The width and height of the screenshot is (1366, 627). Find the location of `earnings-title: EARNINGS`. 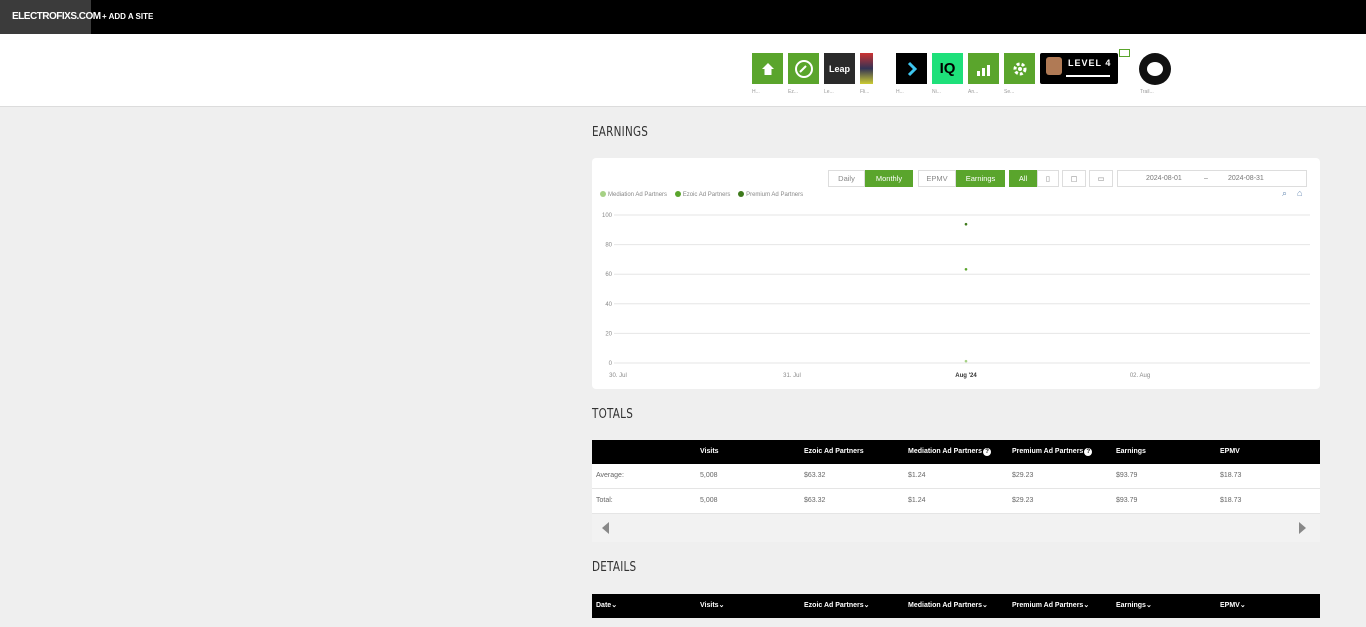

earnings-title: EARNINGS is located at coordinates (620, 132).